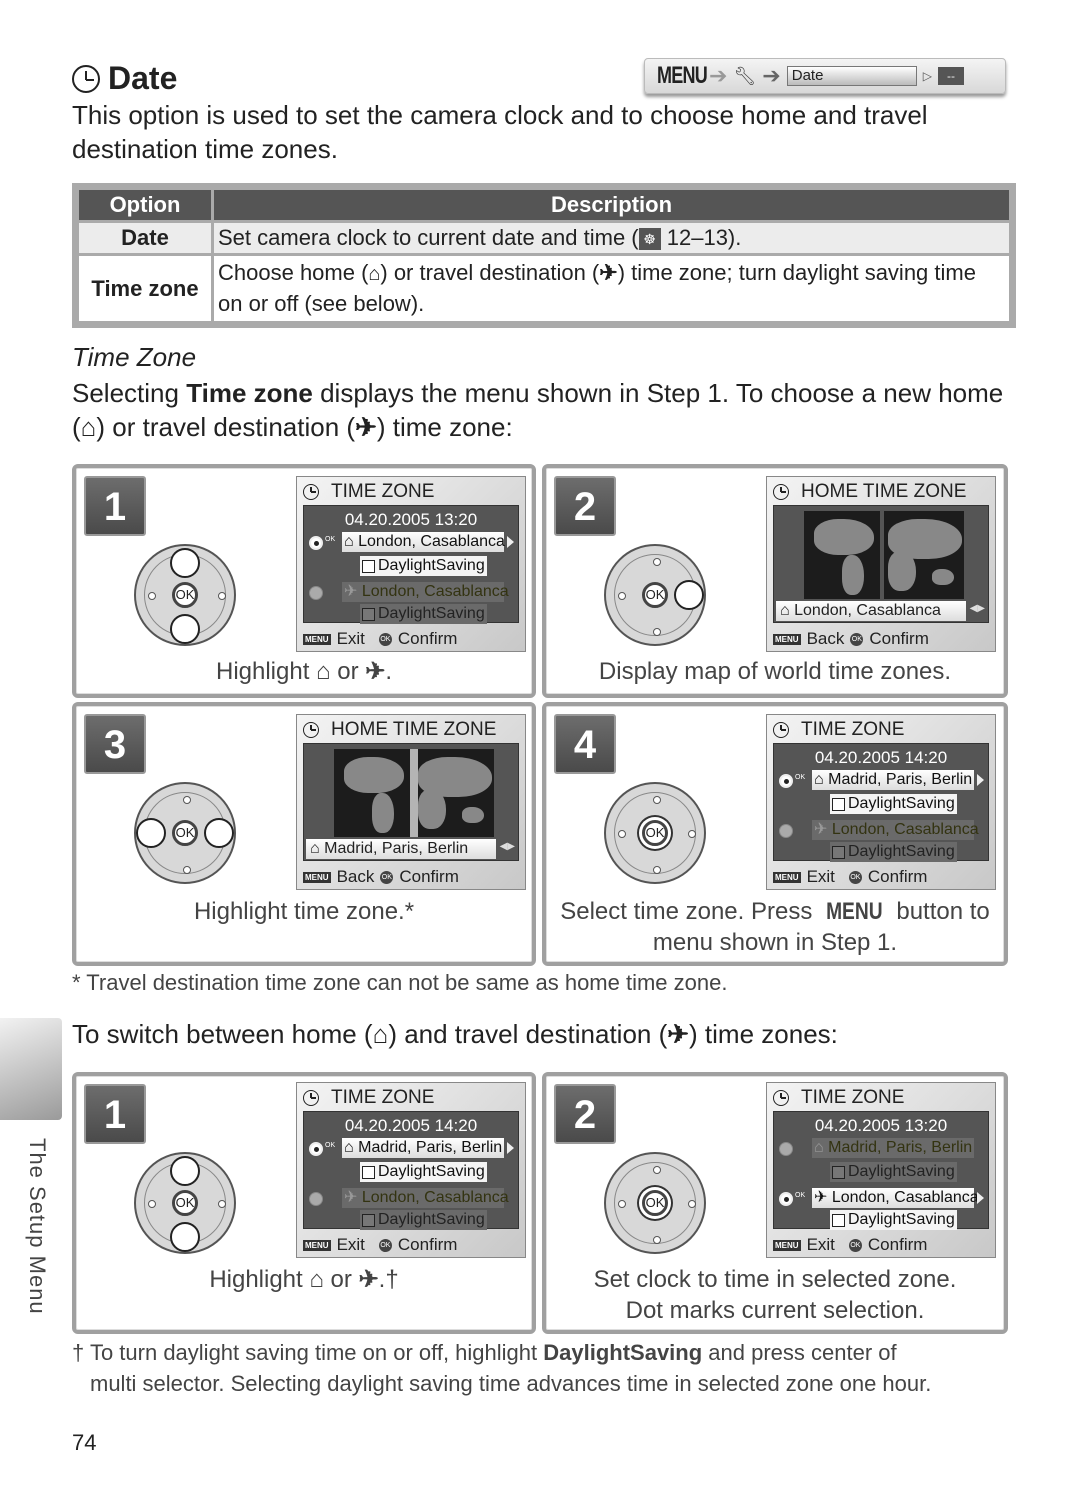 The width and height of the screenshot is (1080, 1486). I want to click on step-caption: Highlight ⌂ or ✈.†, so click(304, 1279).